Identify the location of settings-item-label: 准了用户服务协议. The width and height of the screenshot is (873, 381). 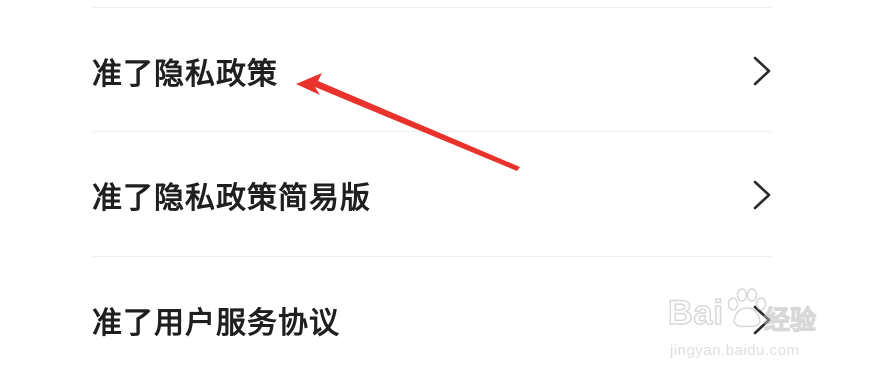
(216, 323).